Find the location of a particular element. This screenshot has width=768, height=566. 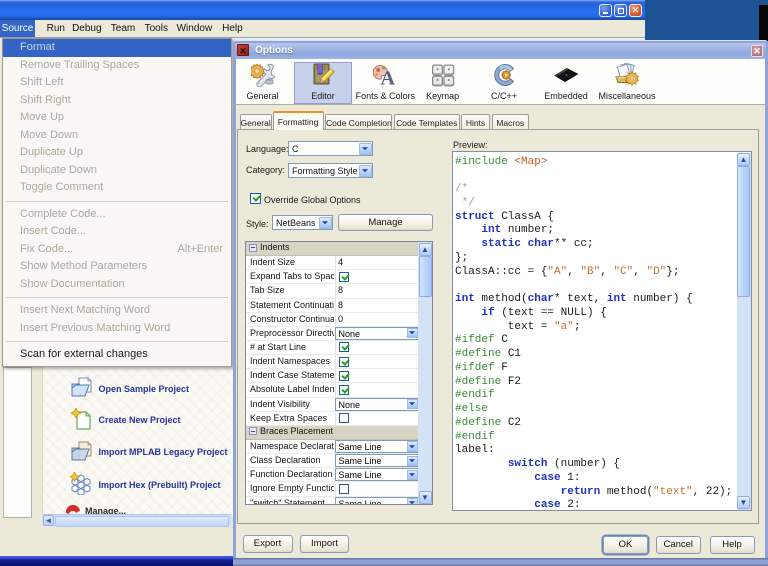

svg-text: A is located at coordinates (388, 78).